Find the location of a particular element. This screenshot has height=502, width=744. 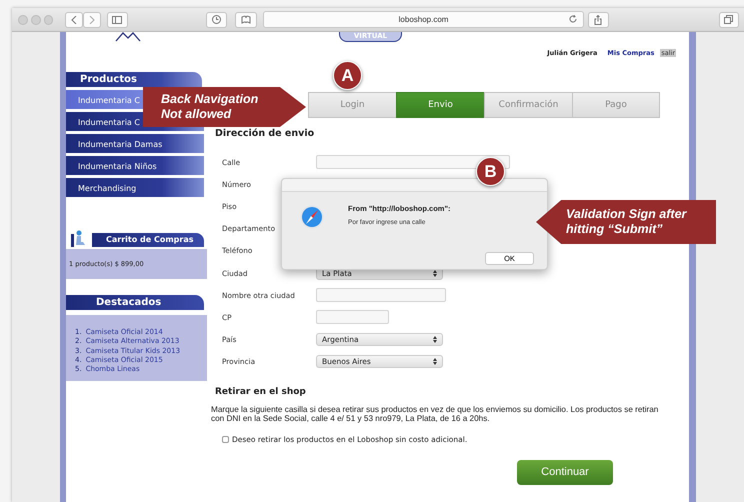

pickup-instructions: Marque la siguiente casilla si desea retirar sus productos en vez de que los enviemos su domicilio. Los productos se retiran con DNI en la Sede Social, calle 4 e/ 51 y 53 nro979, La Plata, de 16 a 20hs. is located at coordinates (435, 413).